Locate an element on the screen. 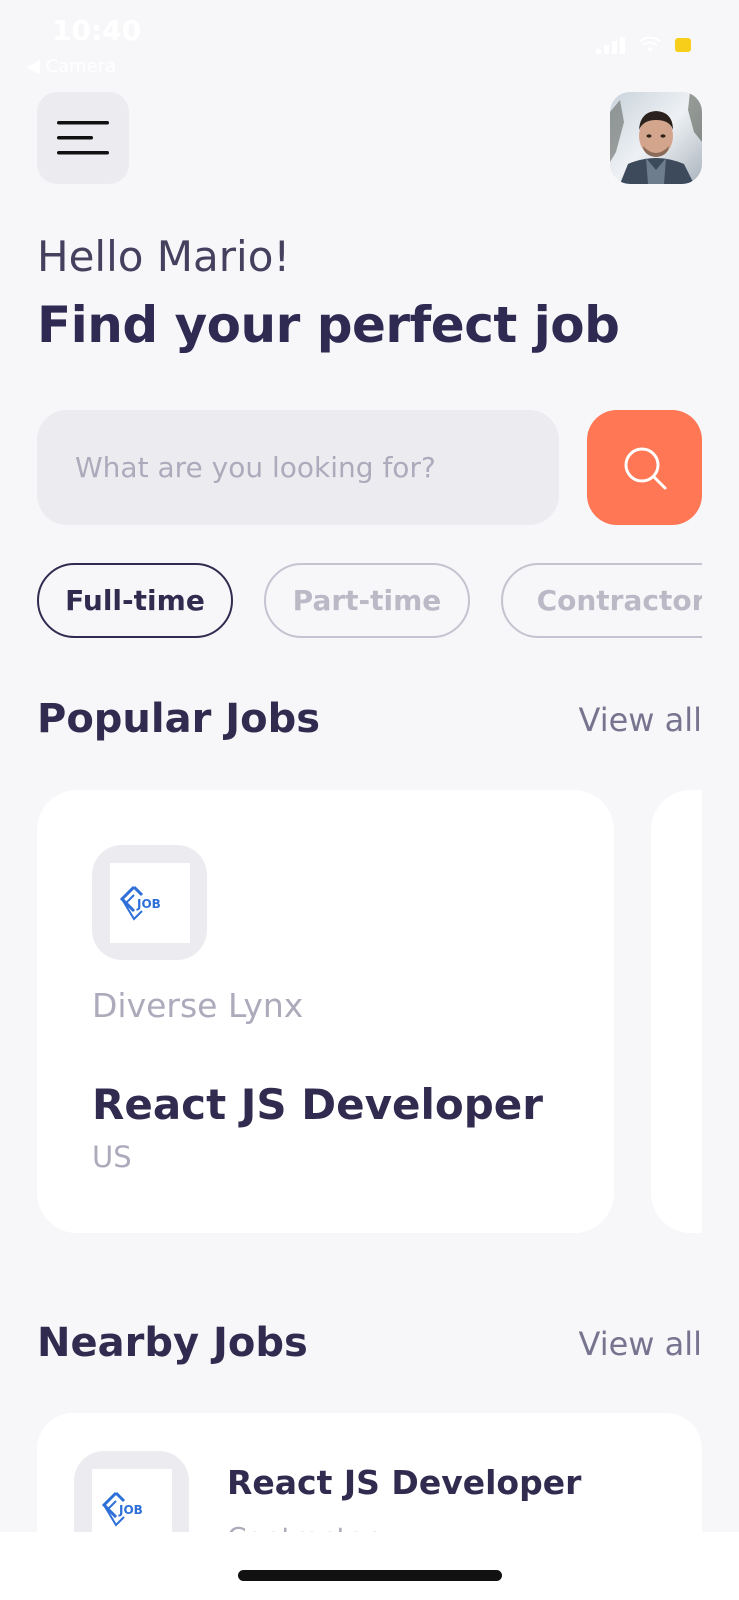 The image size is (739, 1600). search-input is located at coordinates (317, 467).